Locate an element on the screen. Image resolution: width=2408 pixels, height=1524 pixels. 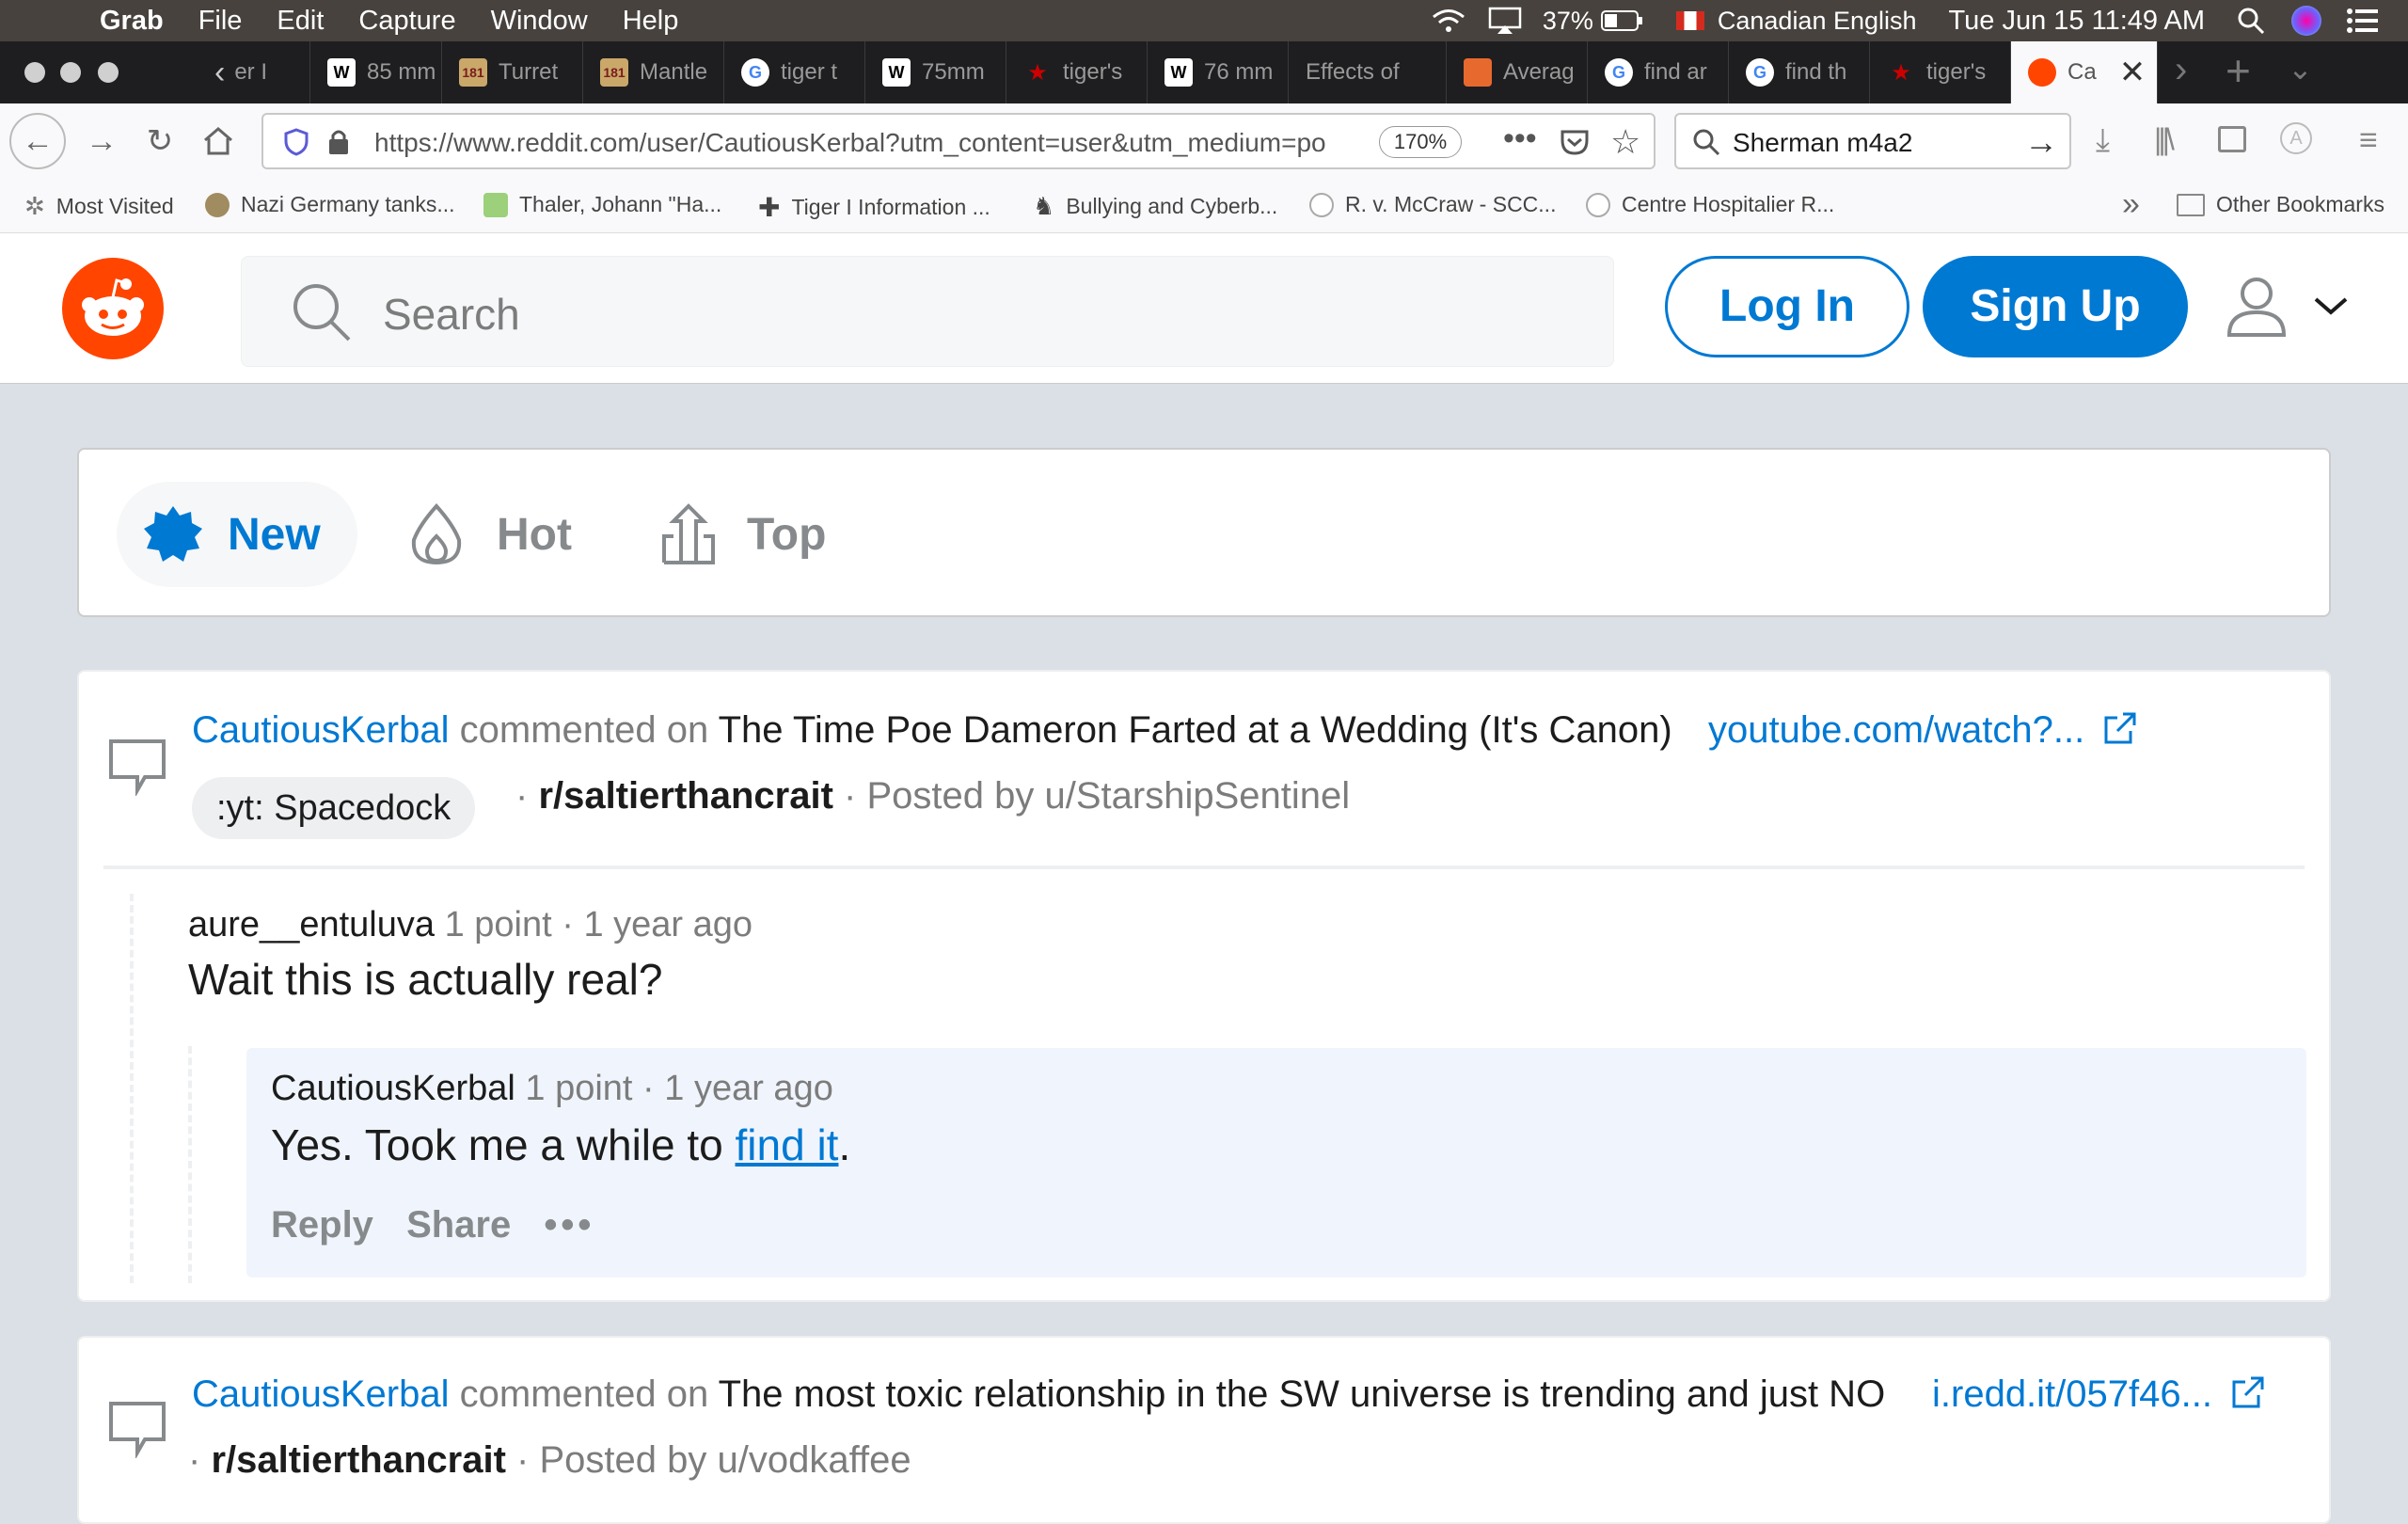
tab-8: W 76 mm is located at coordinates (1219, 72).